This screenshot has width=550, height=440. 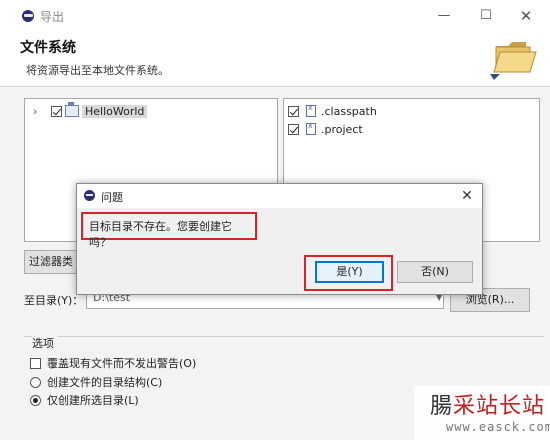 I want to click on yes-button: 是(Y), so click(x=349, y=272).